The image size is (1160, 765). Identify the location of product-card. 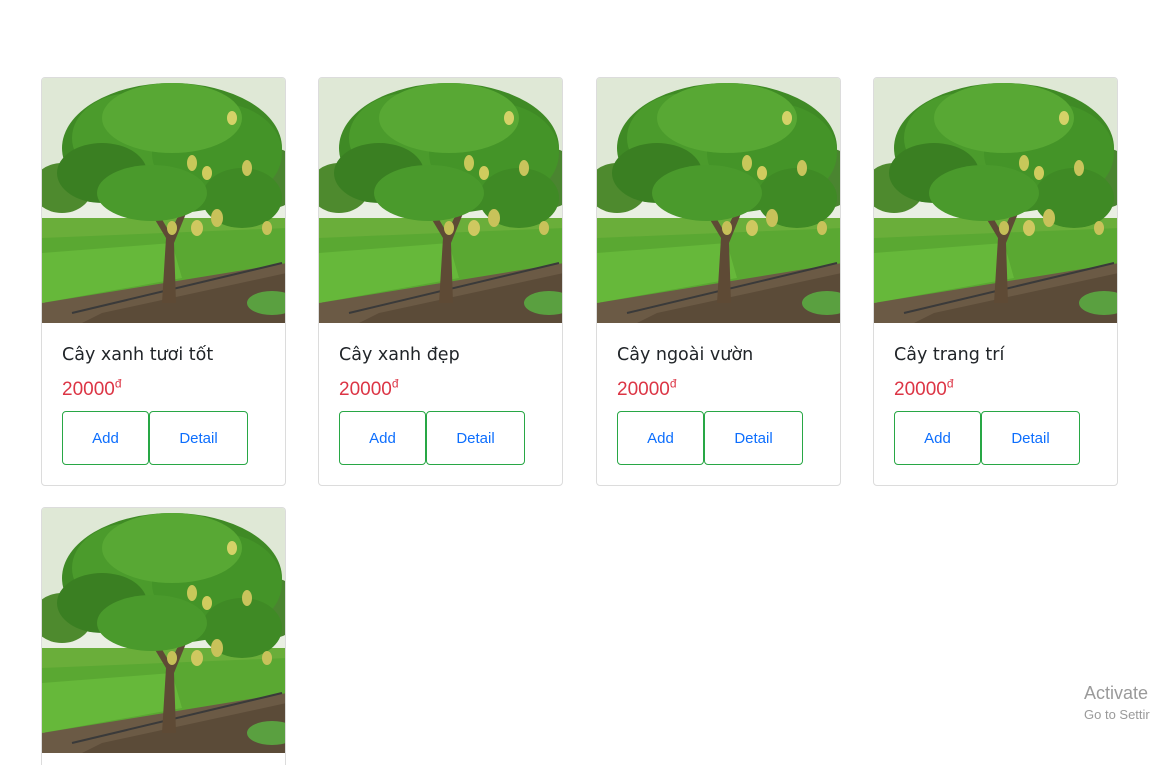
(163, 636).